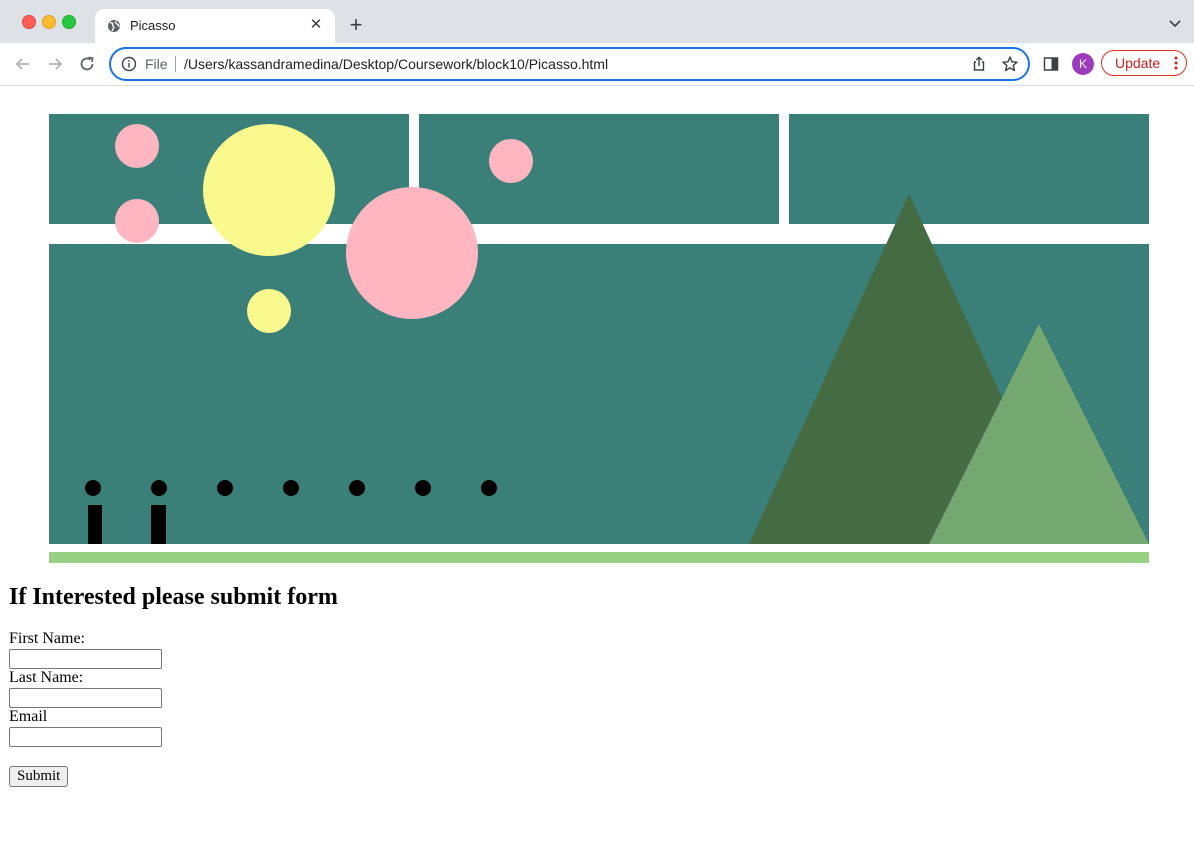  I want to click on side-panel-icon, so click(1051, 64).